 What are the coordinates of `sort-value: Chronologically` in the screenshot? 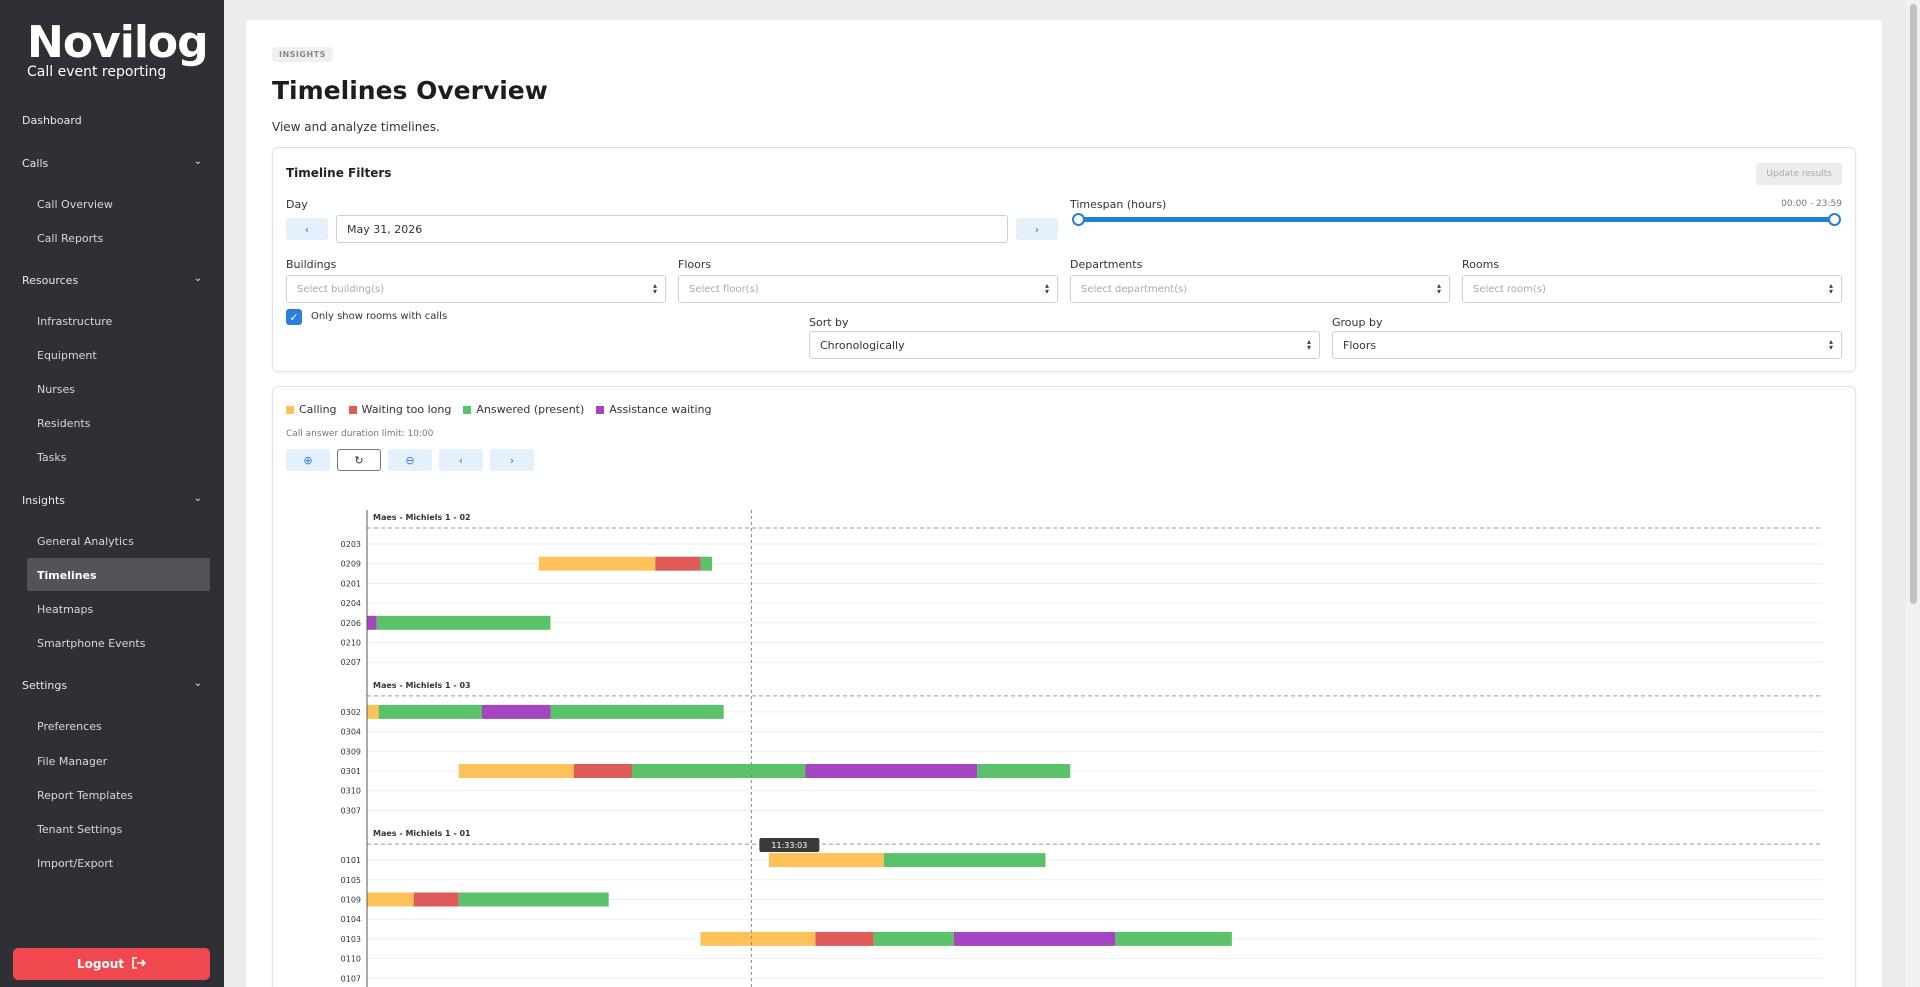 It's located at (862, 345).